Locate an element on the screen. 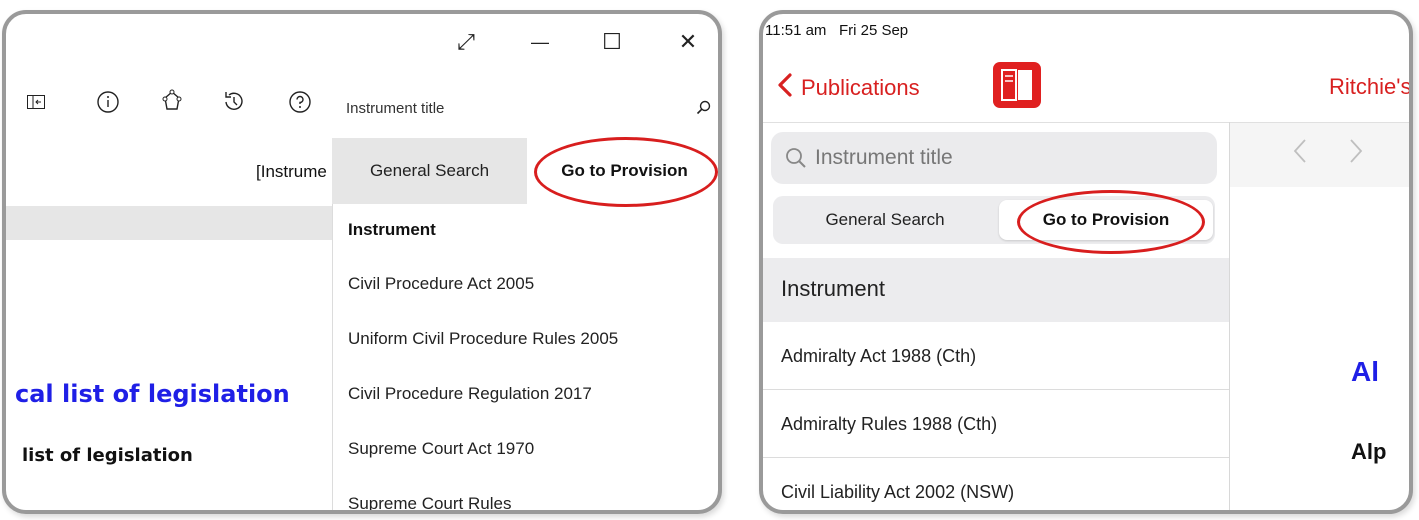  publication-title: Ritchie's is located at coordinates (1370, 86).